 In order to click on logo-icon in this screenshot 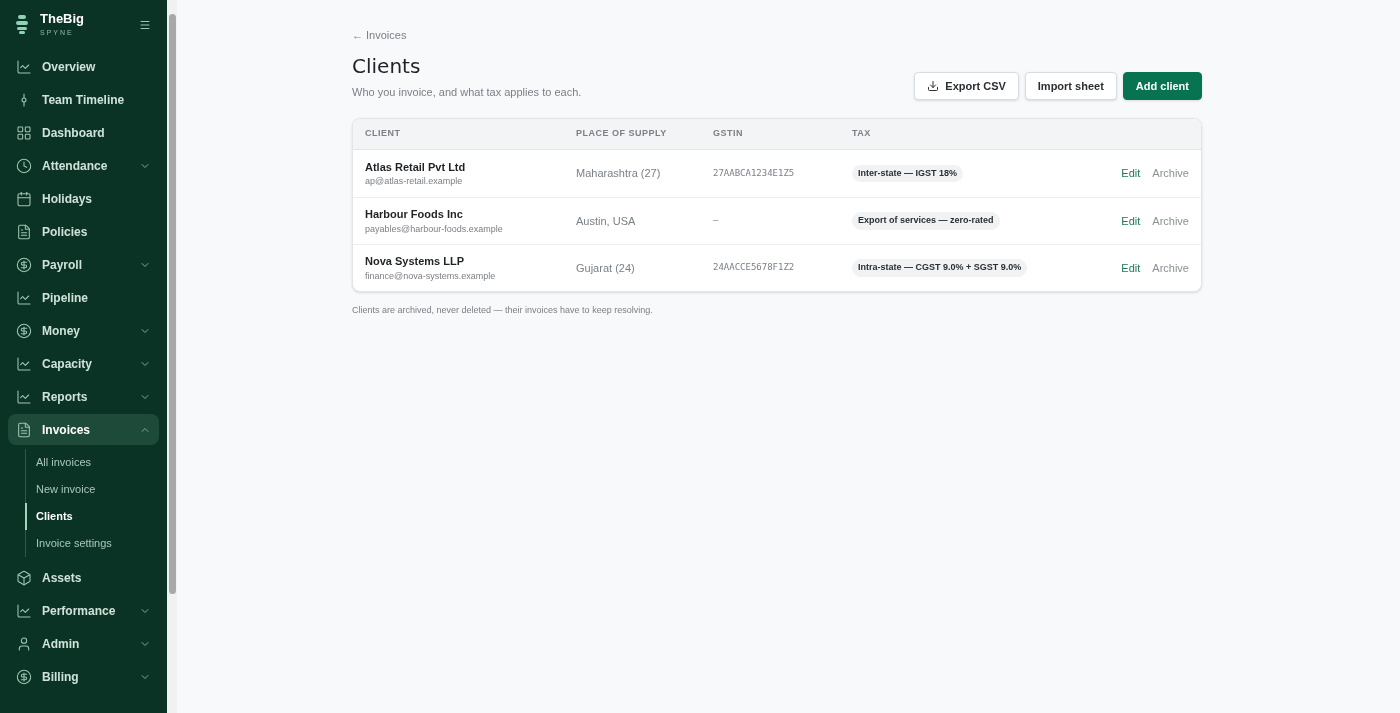, I will do `click(22, 25)`.